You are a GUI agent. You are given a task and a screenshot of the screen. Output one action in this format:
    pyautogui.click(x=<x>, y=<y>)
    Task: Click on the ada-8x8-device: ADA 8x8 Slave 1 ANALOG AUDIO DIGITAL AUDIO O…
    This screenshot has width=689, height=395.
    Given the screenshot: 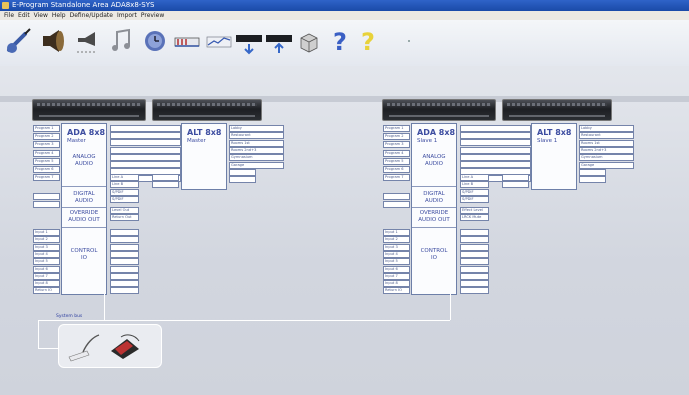 What is the action you would take?
    pyautogui.click(x=434, y=209)
    